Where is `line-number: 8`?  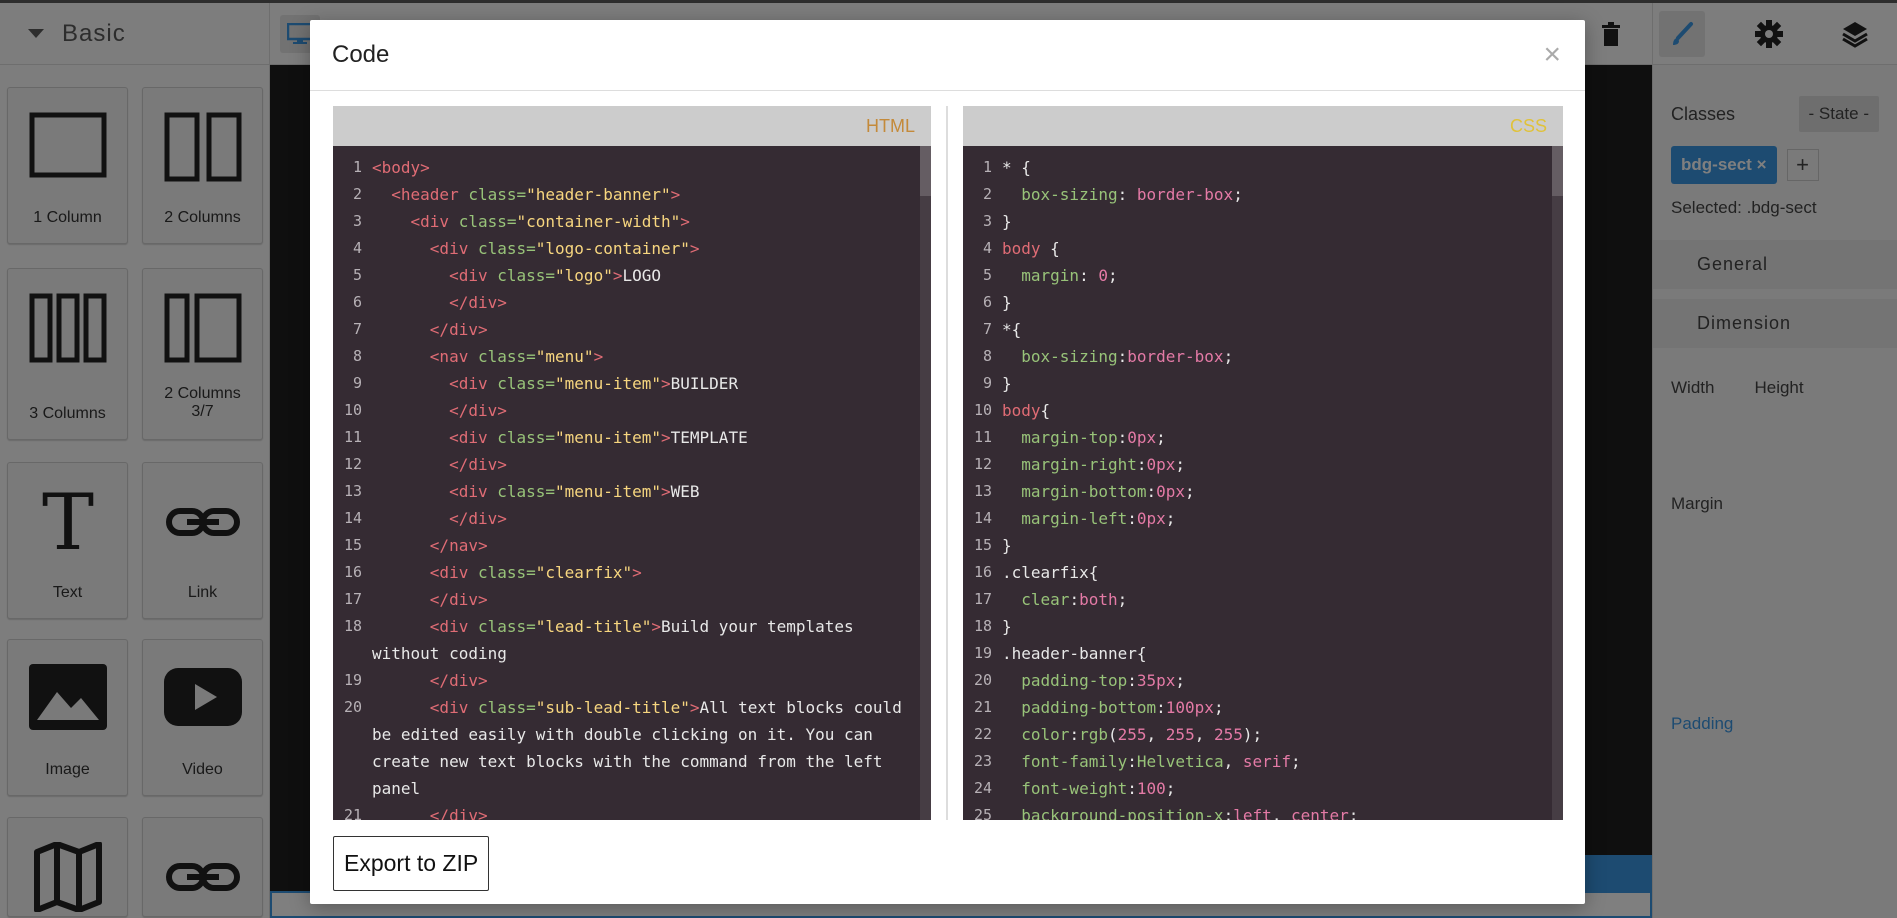
line-number: 8 is located at coordinates (357, 356).